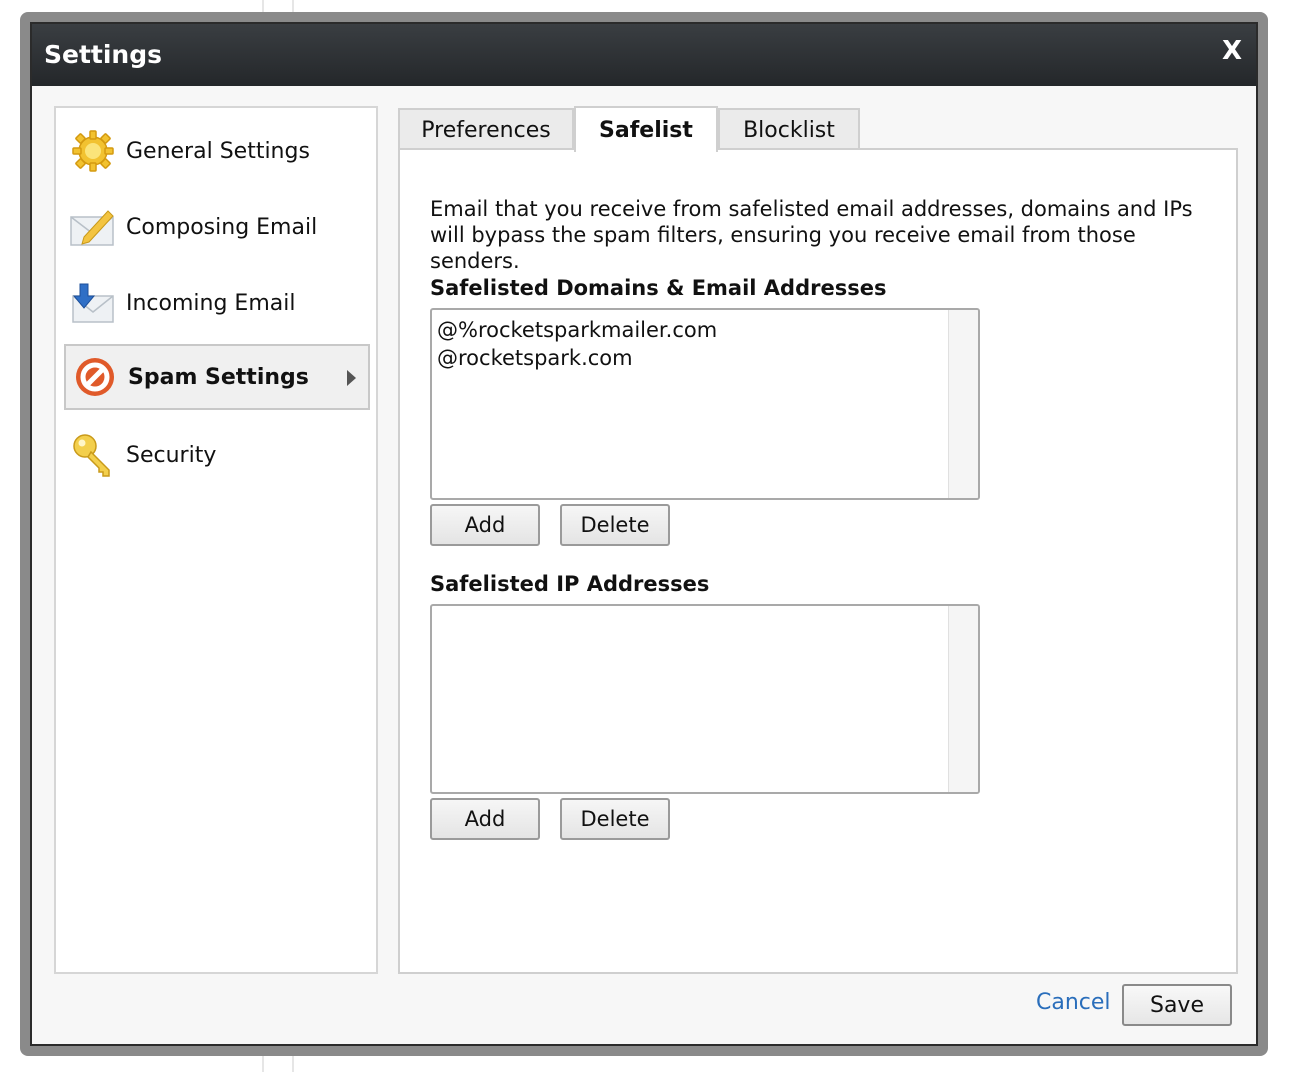 Image resolution: width=1290 pixels, height=1072 pixels. I want to click on chevron-right-icon, so click(351, 378).